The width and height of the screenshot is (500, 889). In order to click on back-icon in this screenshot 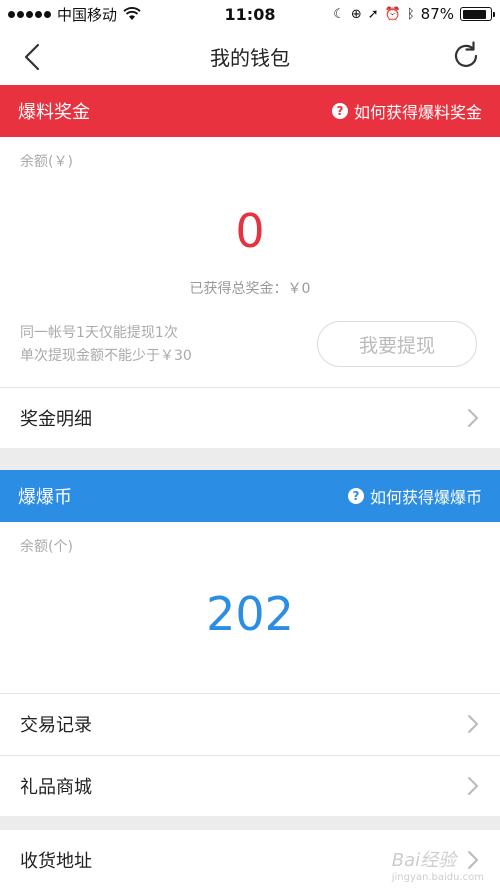, I will do `click(33, 57)`.